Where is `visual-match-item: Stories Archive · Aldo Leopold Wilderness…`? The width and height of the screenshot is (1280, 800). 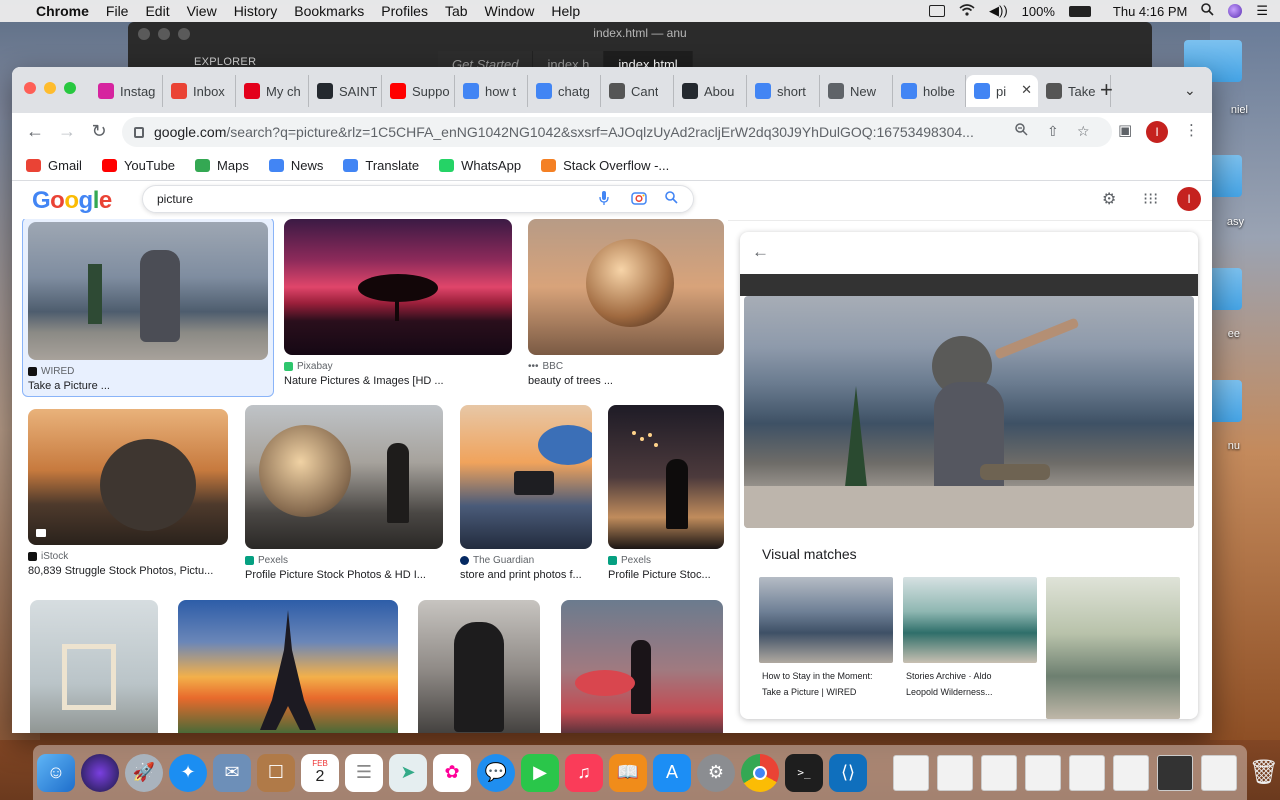
visual-match-item: Stories Archive · Aldo Leopold Wilderness… is located at coordinates (970, 638).